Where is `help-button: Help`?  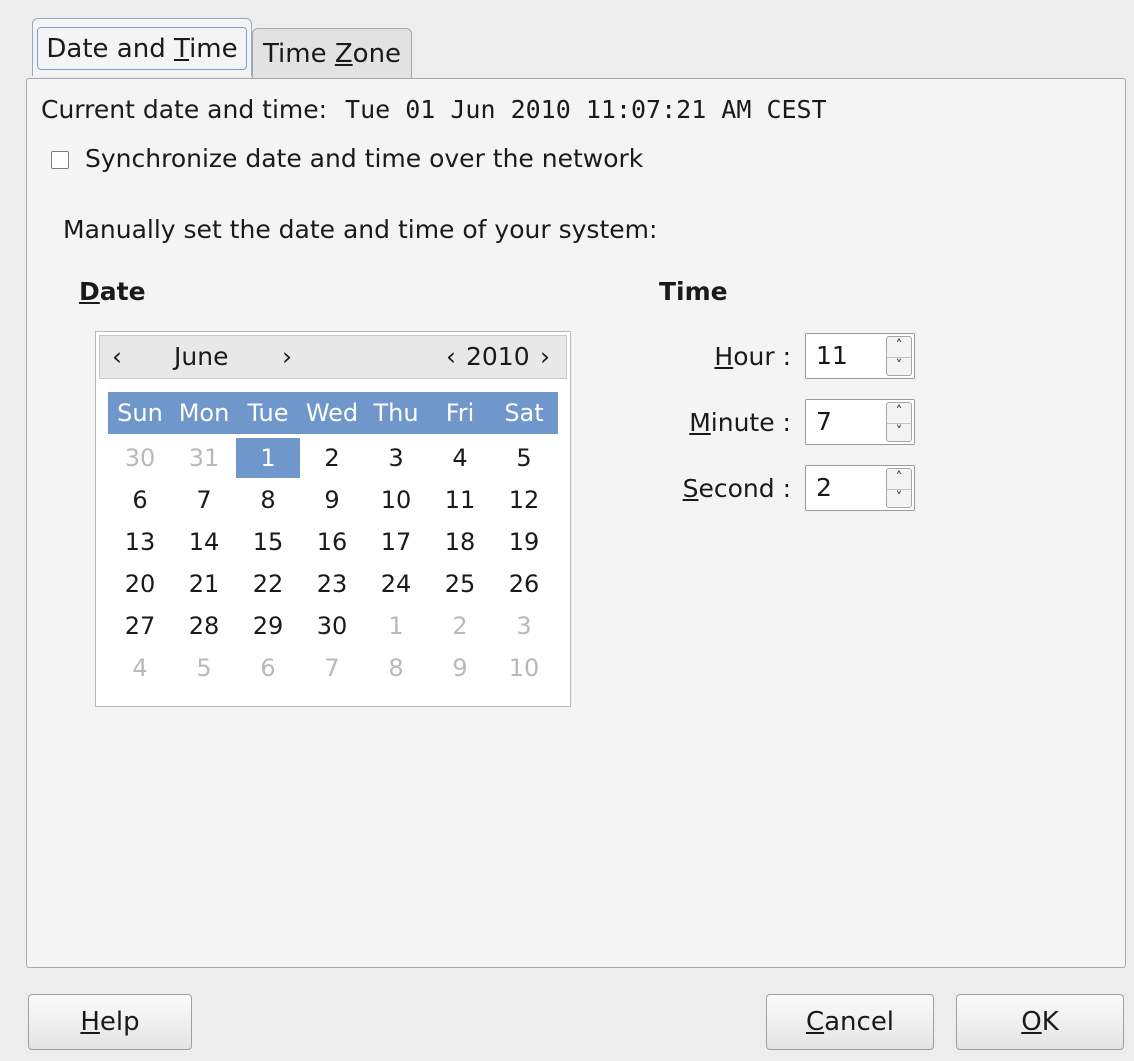
help-button: Help is located at coordinates (110, 1022).